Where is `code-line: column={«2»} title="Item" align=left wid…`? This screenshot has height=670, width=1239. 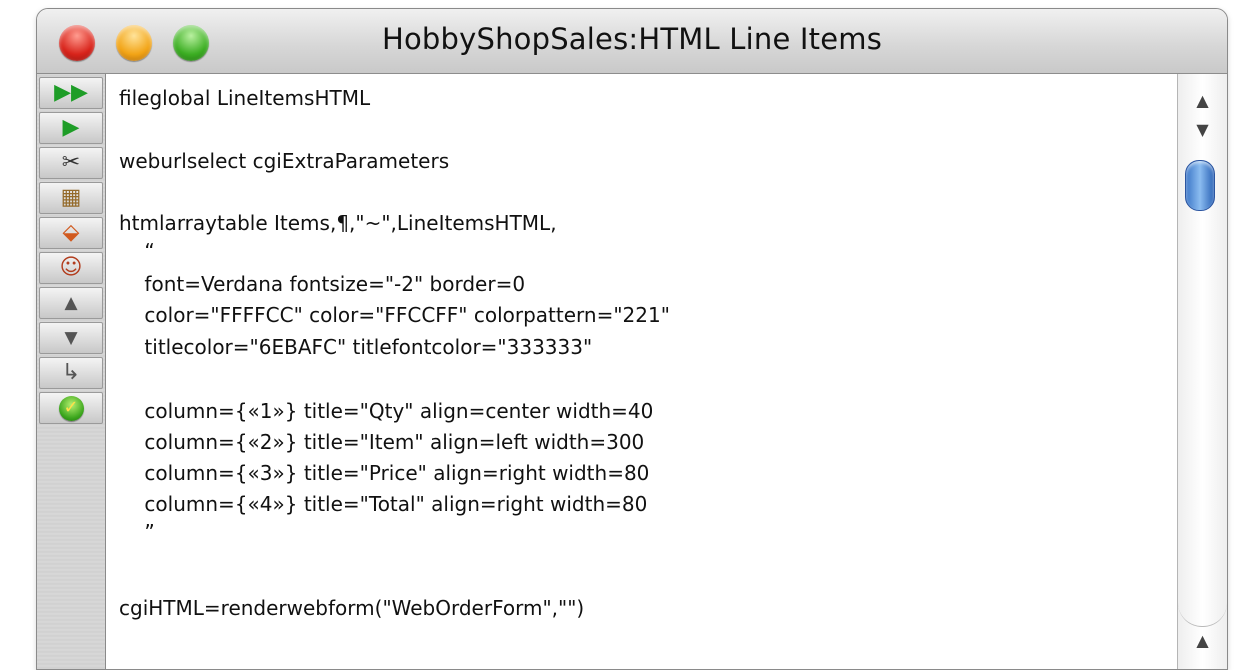 code-line: column={«2»} title="Item" align=left wid… is located at coordinates (382, 442).